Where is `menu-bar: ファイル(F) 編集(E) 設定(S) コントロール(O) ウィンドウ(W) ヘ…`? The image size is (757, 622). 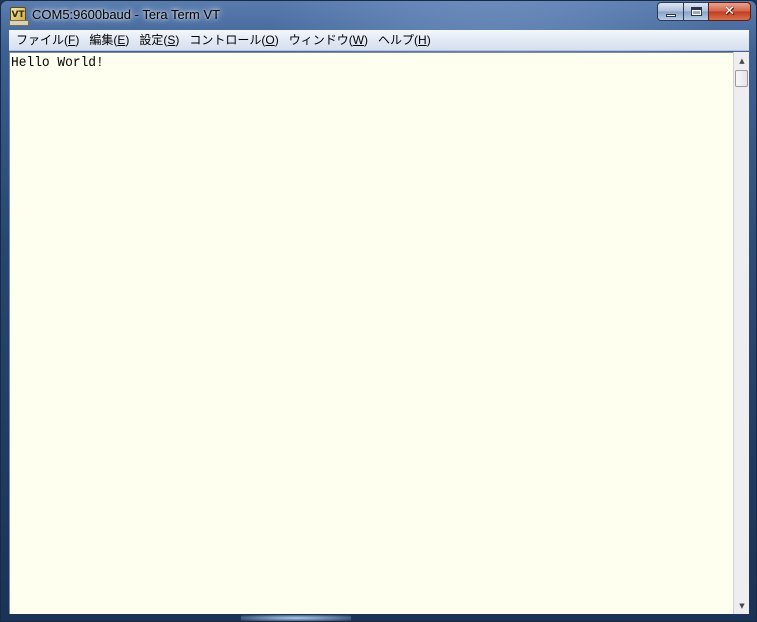 menu-bar: ファイル(F) 編集(E) 設定(S) コントロール(O) ウィンドウ(W) ヘ… is located at coordinates (379, 40).